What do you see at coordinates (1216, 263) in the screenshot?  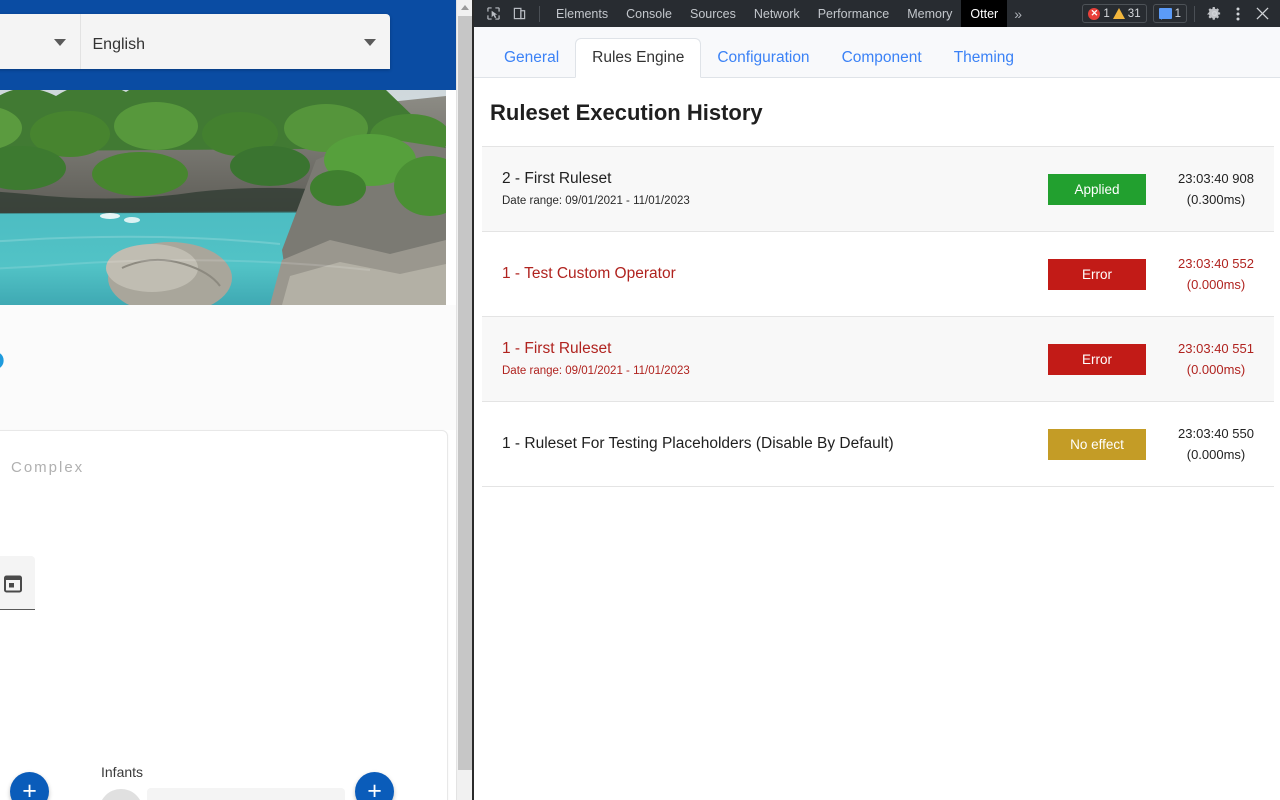 I see `execution-time: 23:03:40 552` at bounding box center [1216, 263].